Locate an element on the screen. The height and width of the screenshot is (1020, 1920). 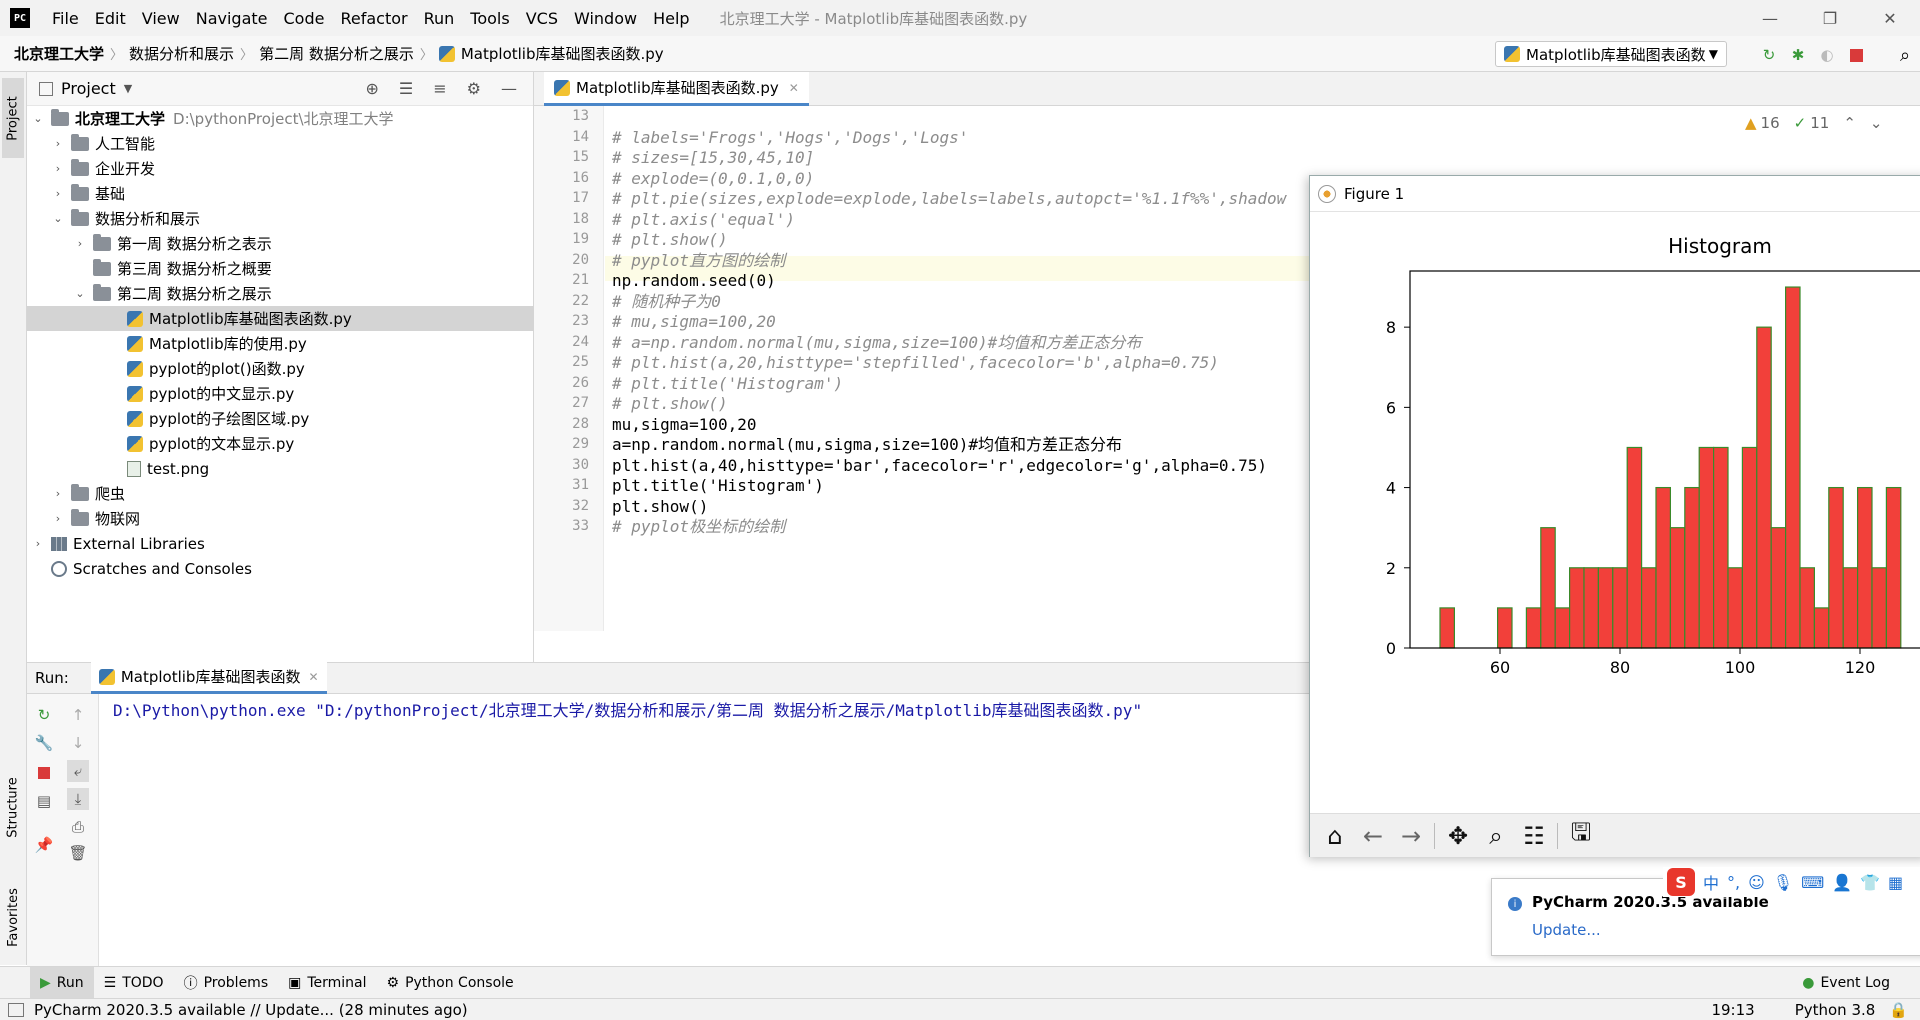
breadcrumb-file: Matplotlib库基础图表函数.py is located at coordinates (562, 53).